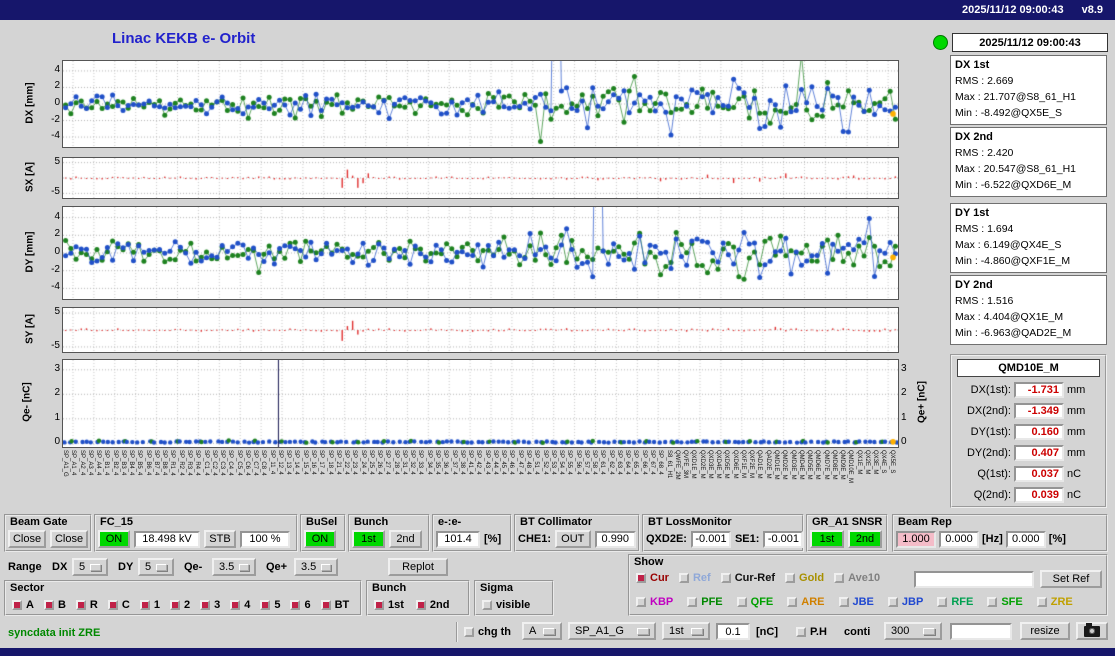 Image resolution: width=1115 pixels, height=656 pixels. I want to click on show-cur-ref: Cur-Ref, so click(747, 578).